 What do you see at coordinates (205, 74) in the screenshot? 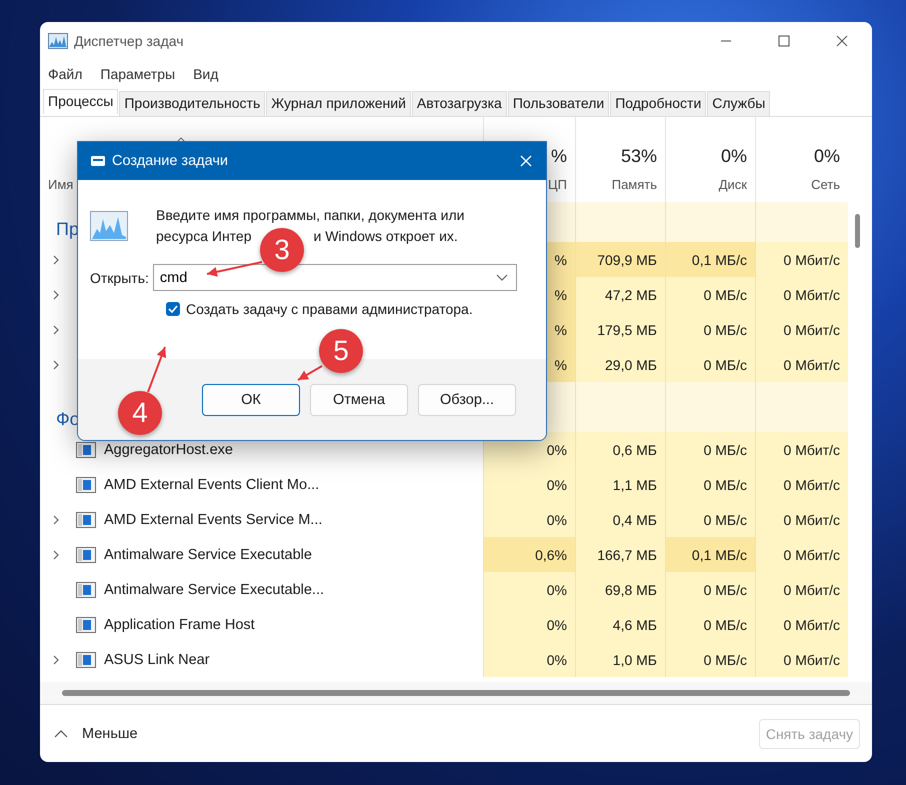
I see `menu-item: Вид` at bounding box center [205, 74].